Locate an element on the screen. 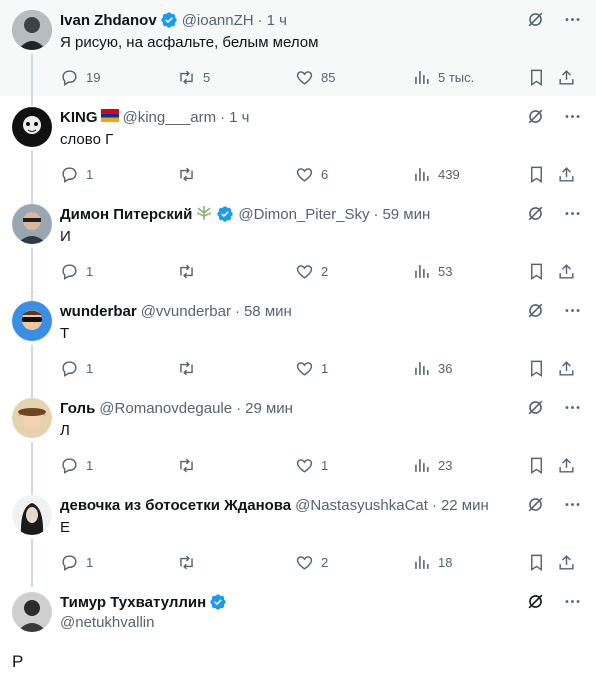  thread-line is located at coordinates (32, 274).